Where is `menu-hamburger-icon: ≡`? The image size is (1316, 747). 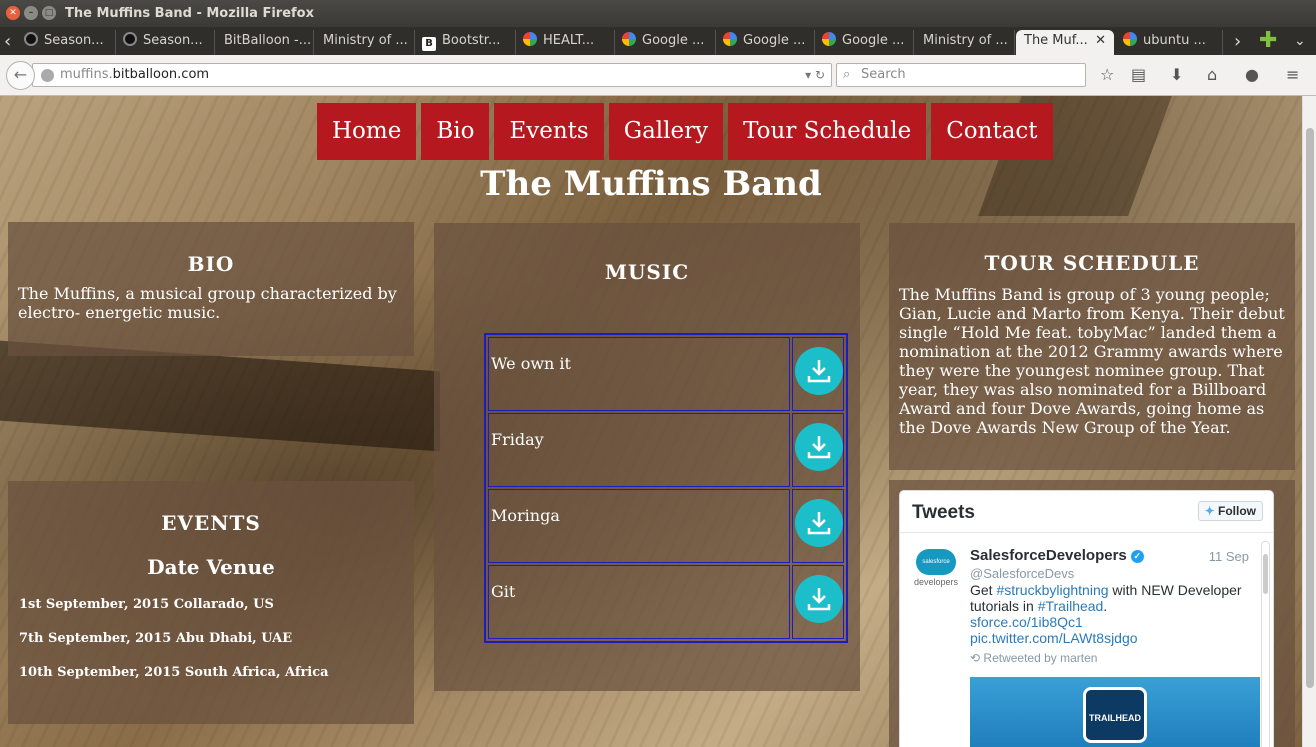 menu-hamburger-icon: ≡ is located at coordinates (1292, 74).